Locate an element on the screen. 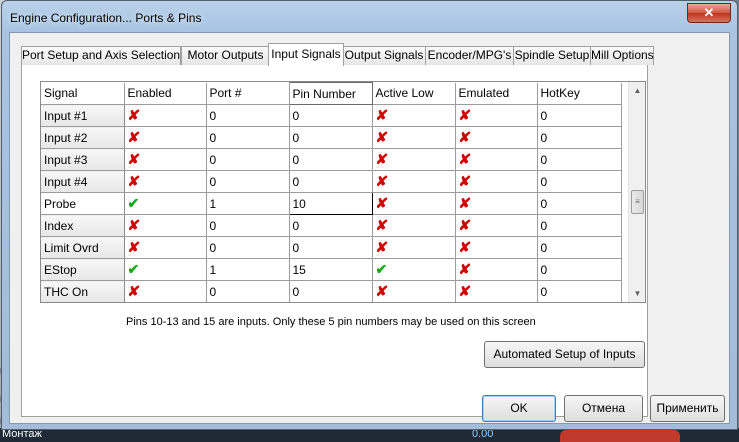 This screenshot has height=442, width=739. signal-row: Input #1 ✘ 0 0 ✘ ✘ 0 is located at coordinates (331, 115).